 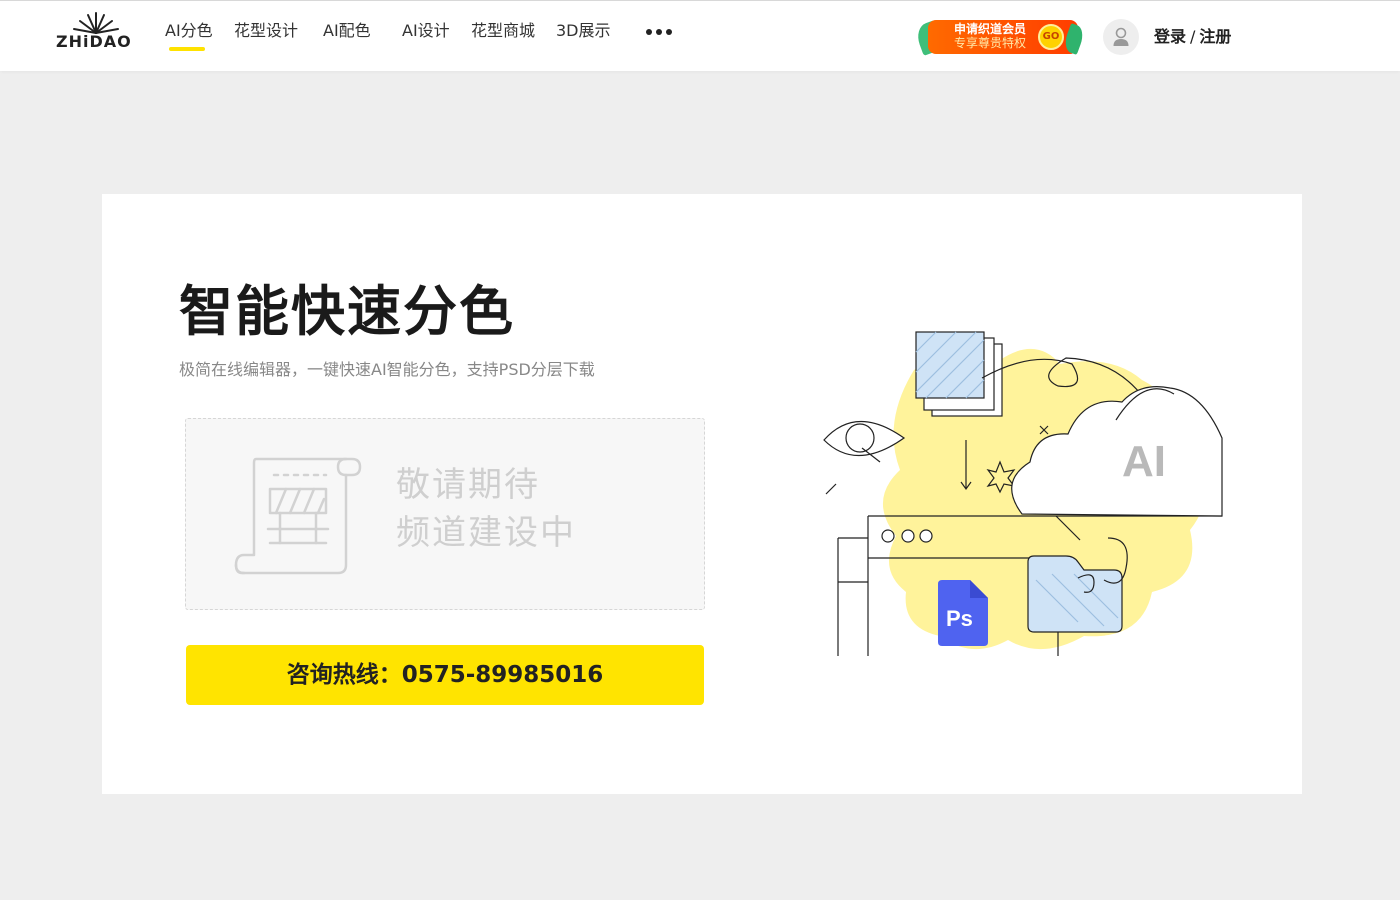 What do you see at coordinates (468, 485) in the screenshot?
I see `coming-soon-line1: 敬请期待` at bounding box center [468, 485].